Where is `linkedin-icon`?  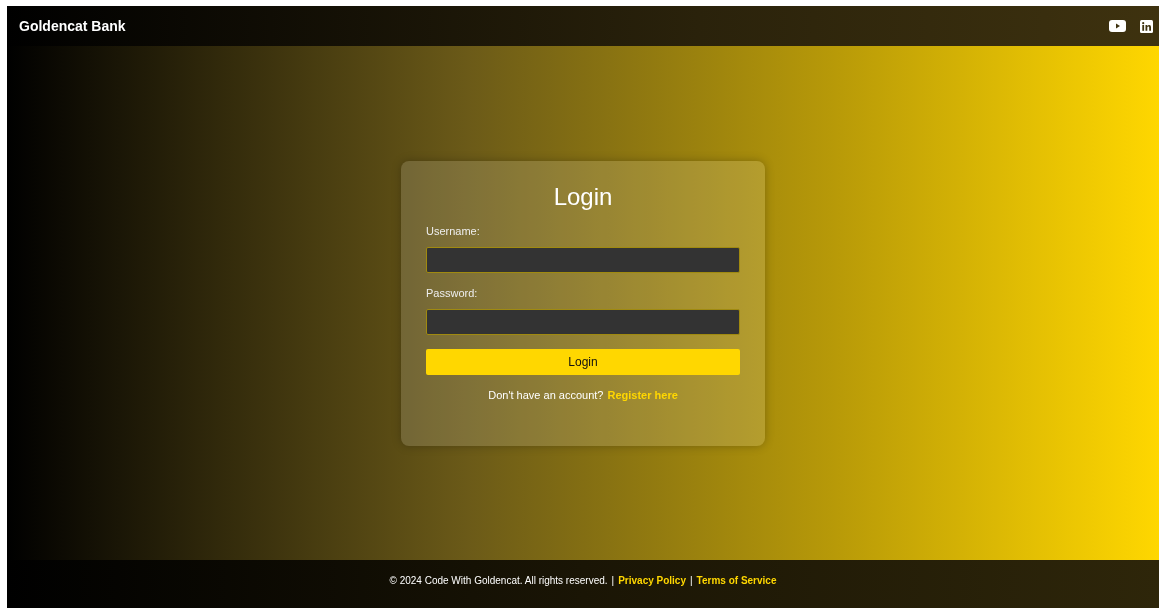 linkedin-icon is located at coordinates (1146, 26).